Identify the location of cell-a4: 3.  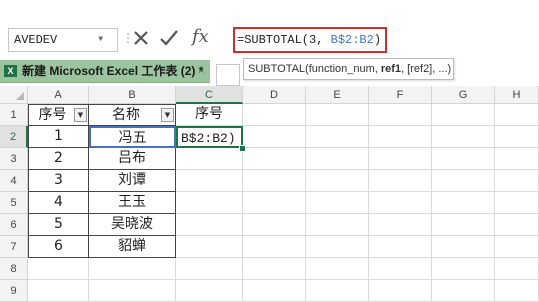
(58, 181).